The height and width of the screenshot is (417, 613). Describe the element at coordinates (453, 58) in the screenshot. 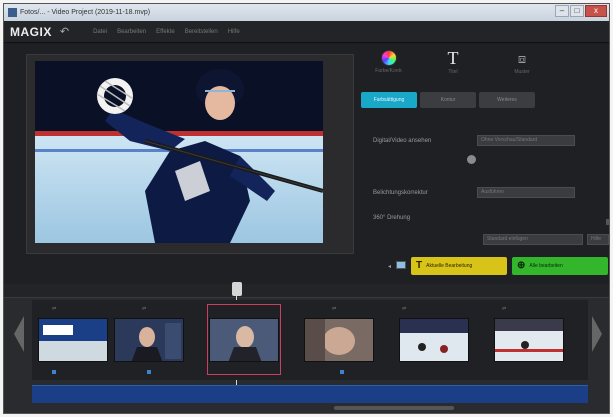

I see `text-icon: T` at that location.